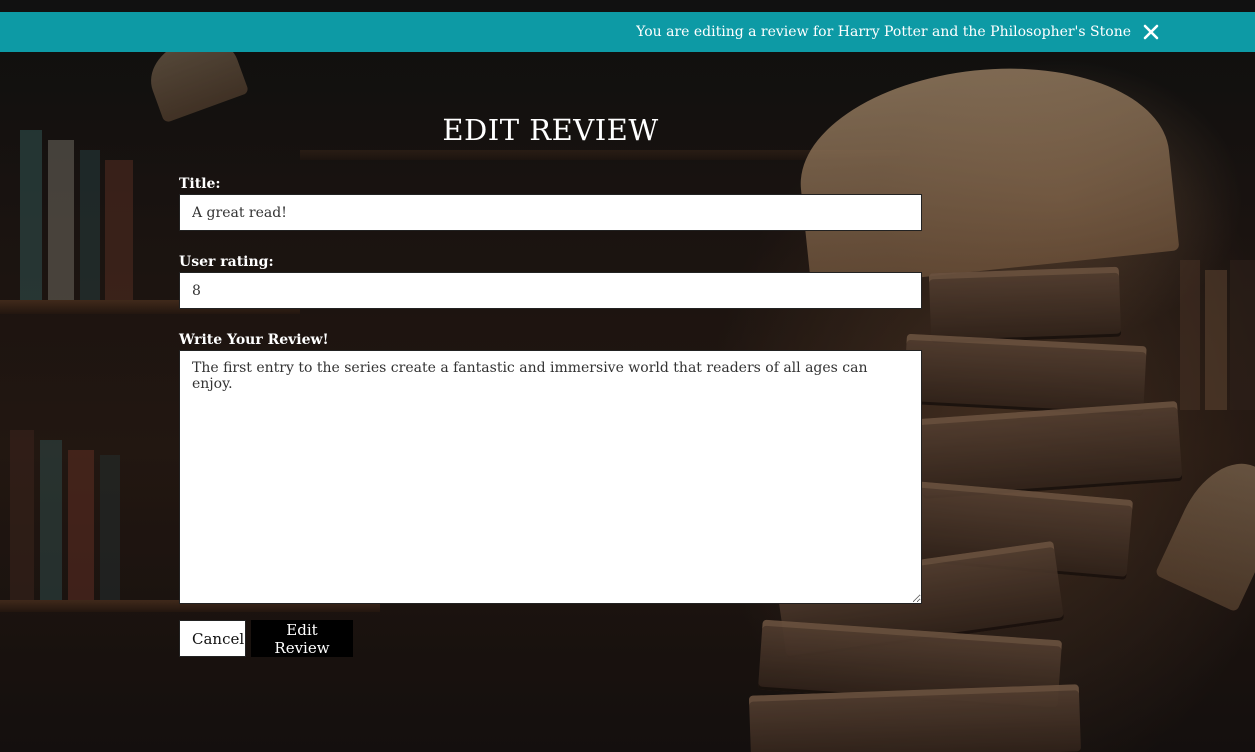  Describe the element at coordinates (627, 6) in the screenshot. I see `top-strip` at that location.